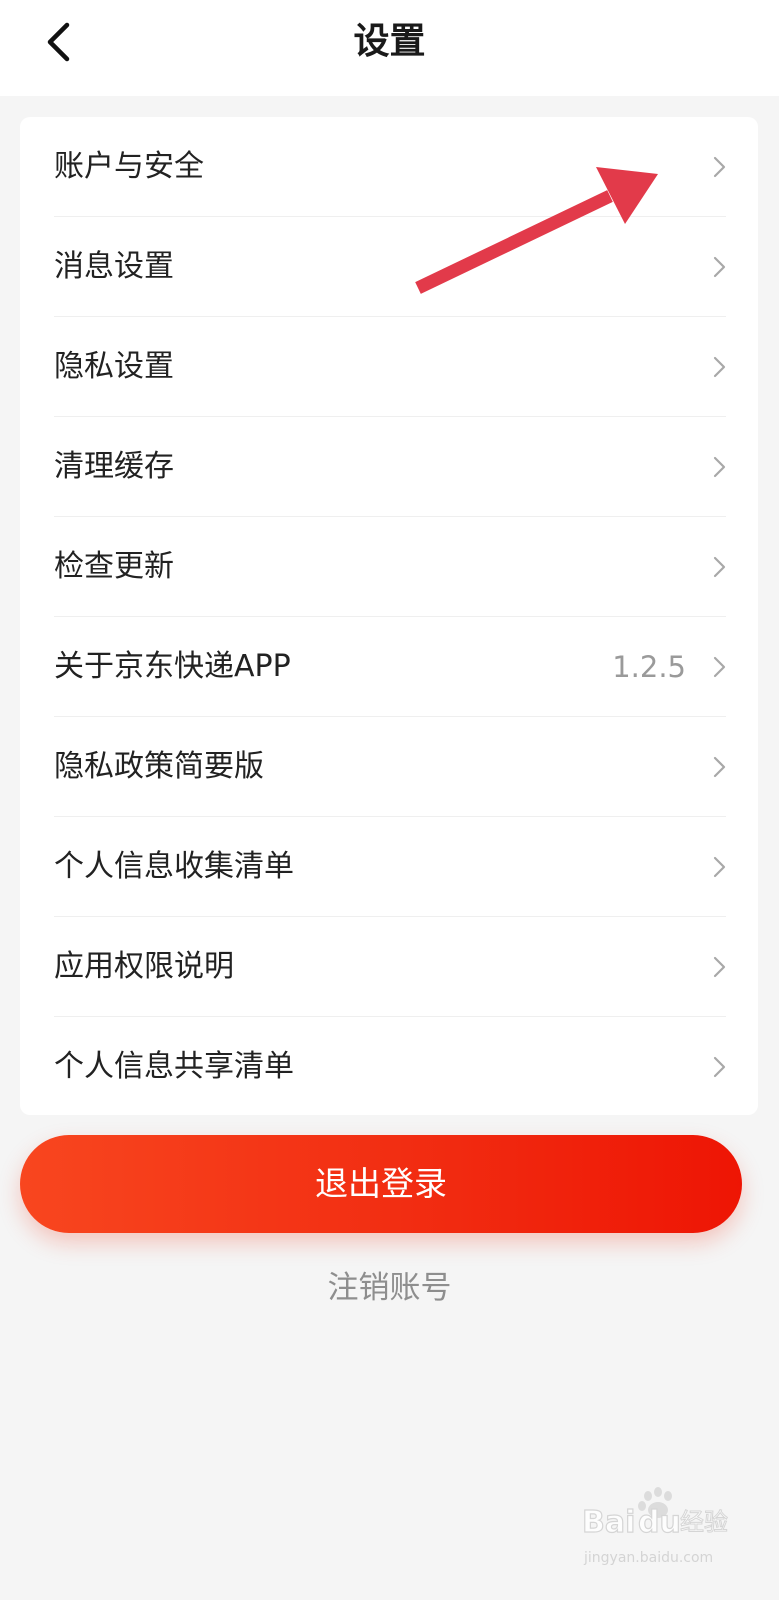 The image size is (779, 1600). Describe the element at coordinates (389, 767) in the screenshot. I see `settings-item-privacy-policy-brief: 隐私政策简要版` at that location.